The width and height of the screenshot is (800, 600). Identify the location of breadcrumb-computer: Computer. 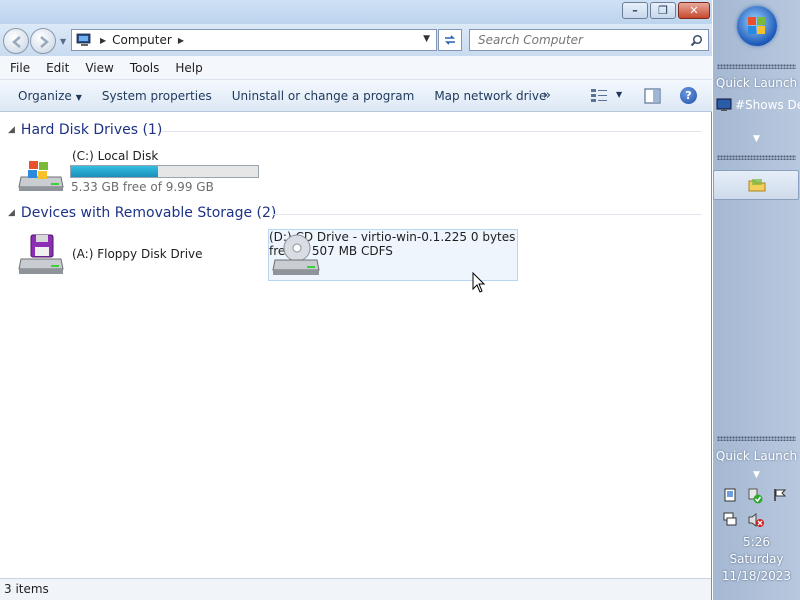
(142, 40).